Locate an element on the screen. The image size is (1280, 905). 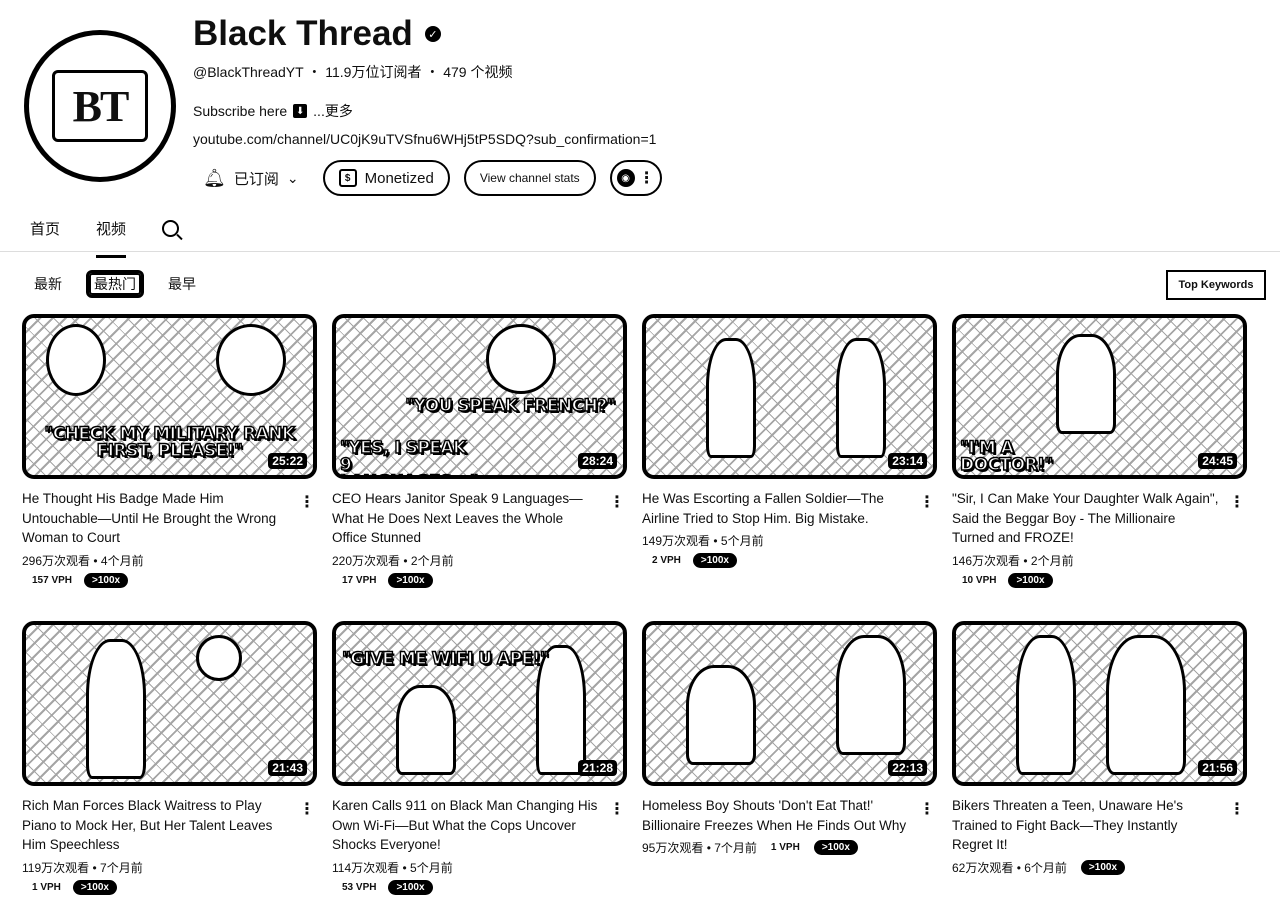
tab-home: 首页 is located at coordinates (45, 236).